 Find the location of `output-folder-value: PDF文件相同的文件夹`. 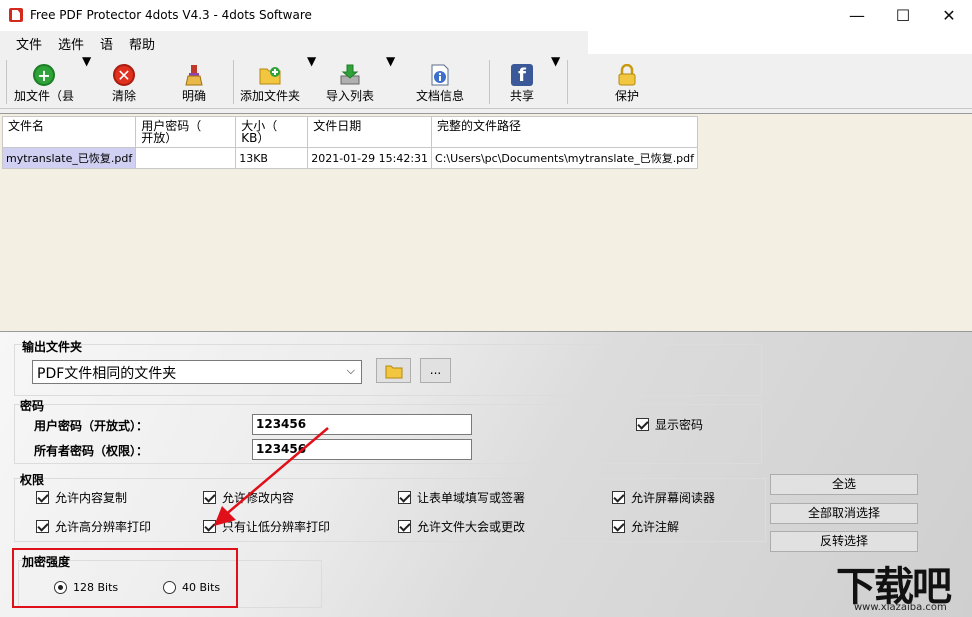

output-folder-value: PDF文件相同的文件夹 is located at coordinates (107, 374).